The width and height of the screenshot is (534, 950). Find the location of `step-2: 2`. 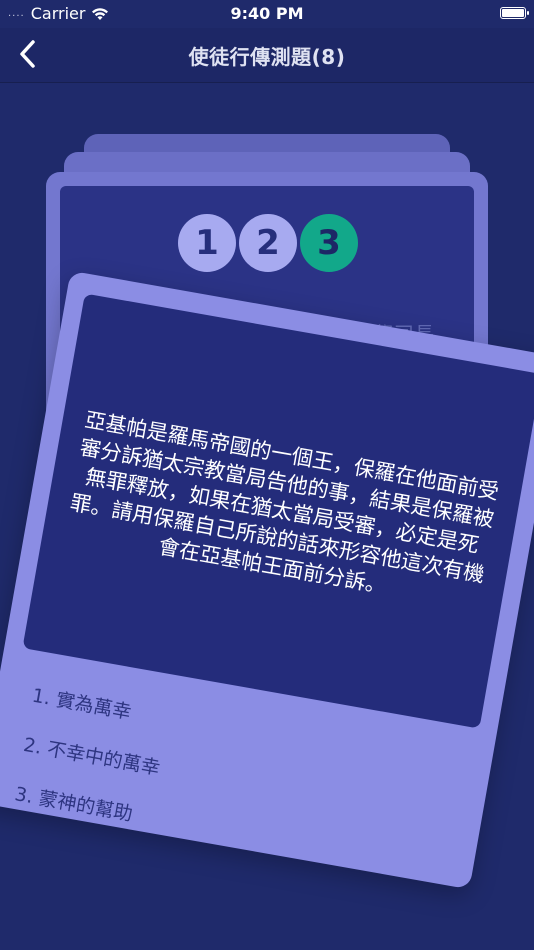

step-2: 2 is located at coordinates (268, 243).